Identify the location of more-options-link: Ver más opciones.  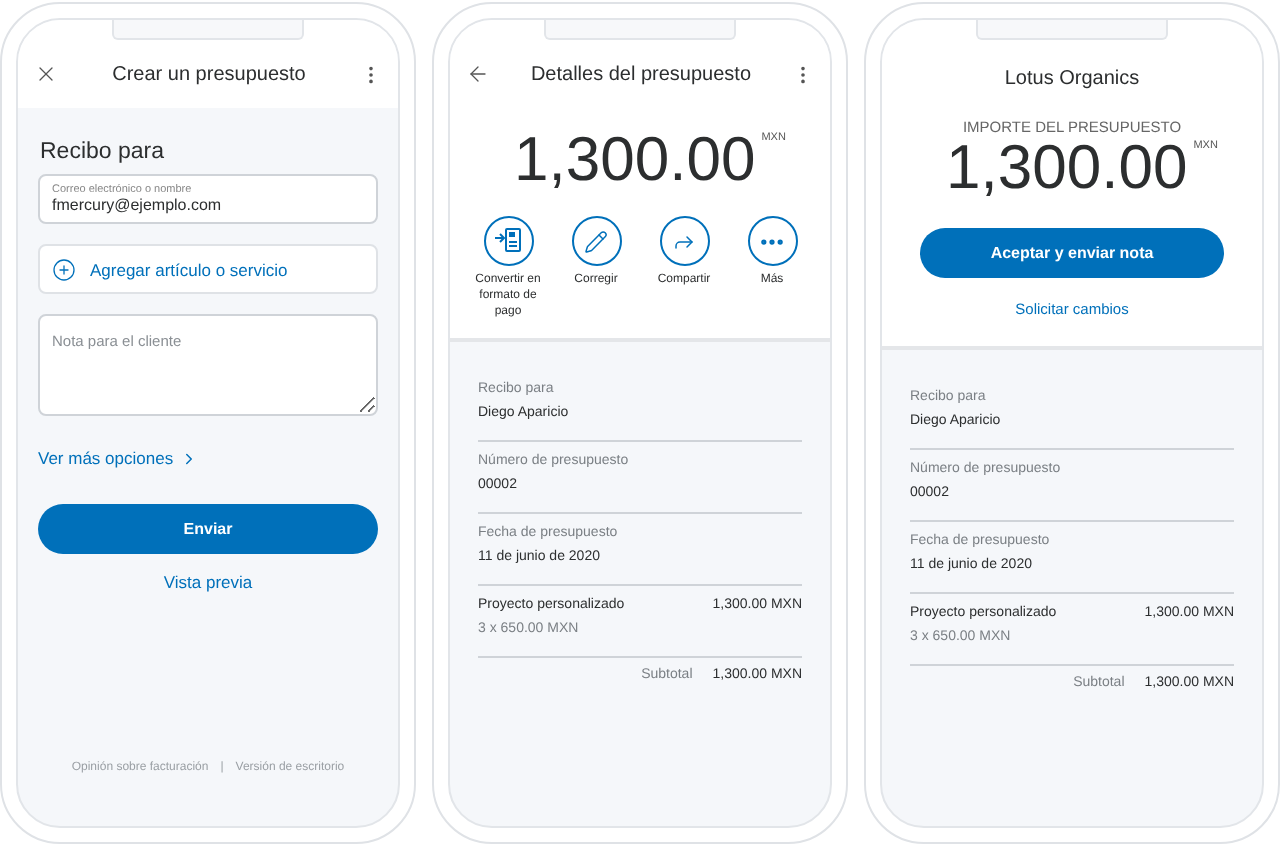
(118, 458).